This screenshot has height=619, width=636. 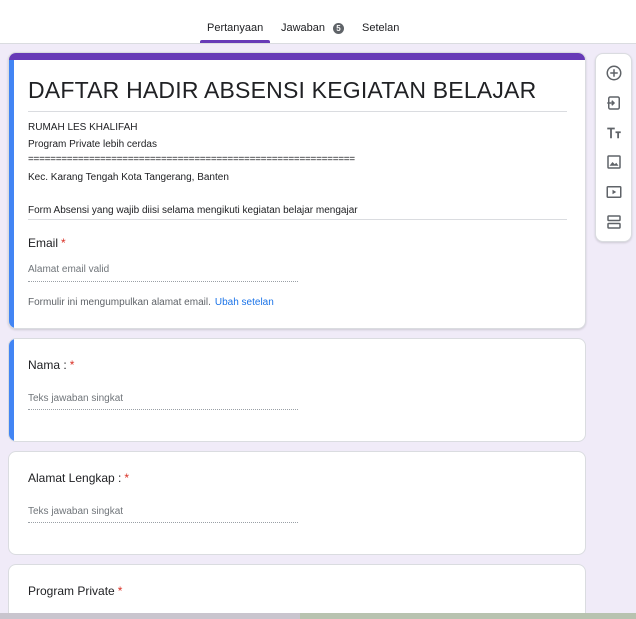 I want to click on selected-card-indicator, so click(x=11, y=194).